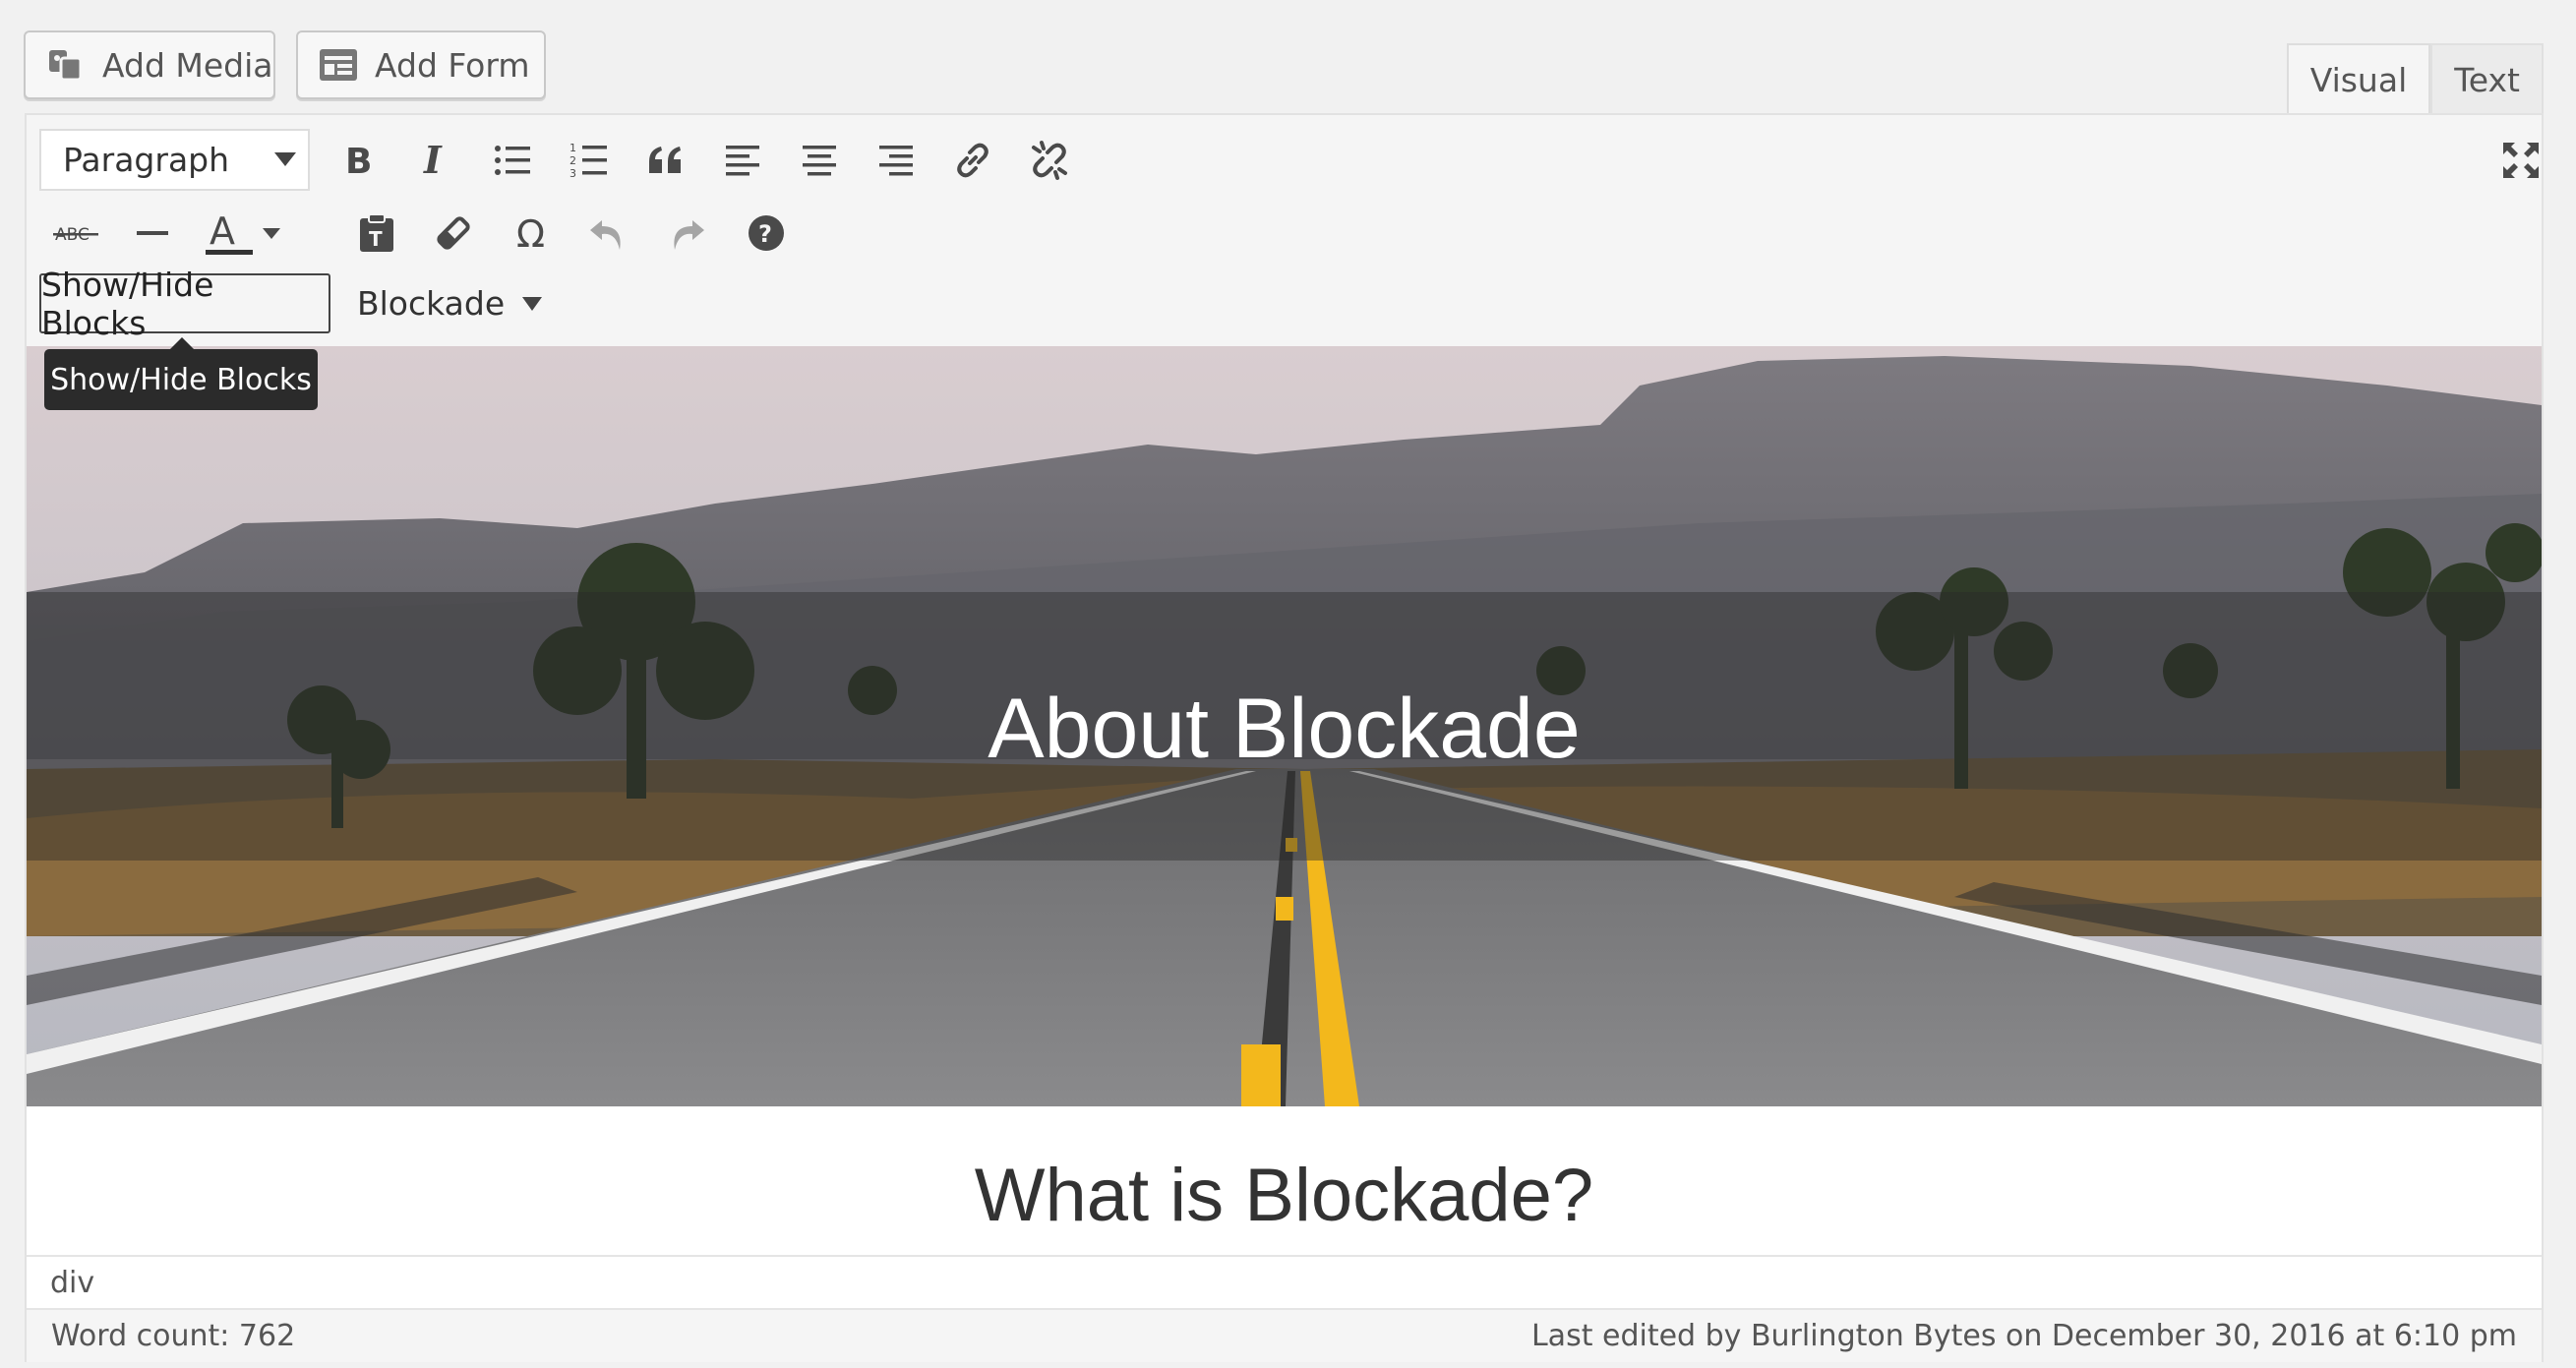  I want to click on remove-link-button, so click(1049, 161).